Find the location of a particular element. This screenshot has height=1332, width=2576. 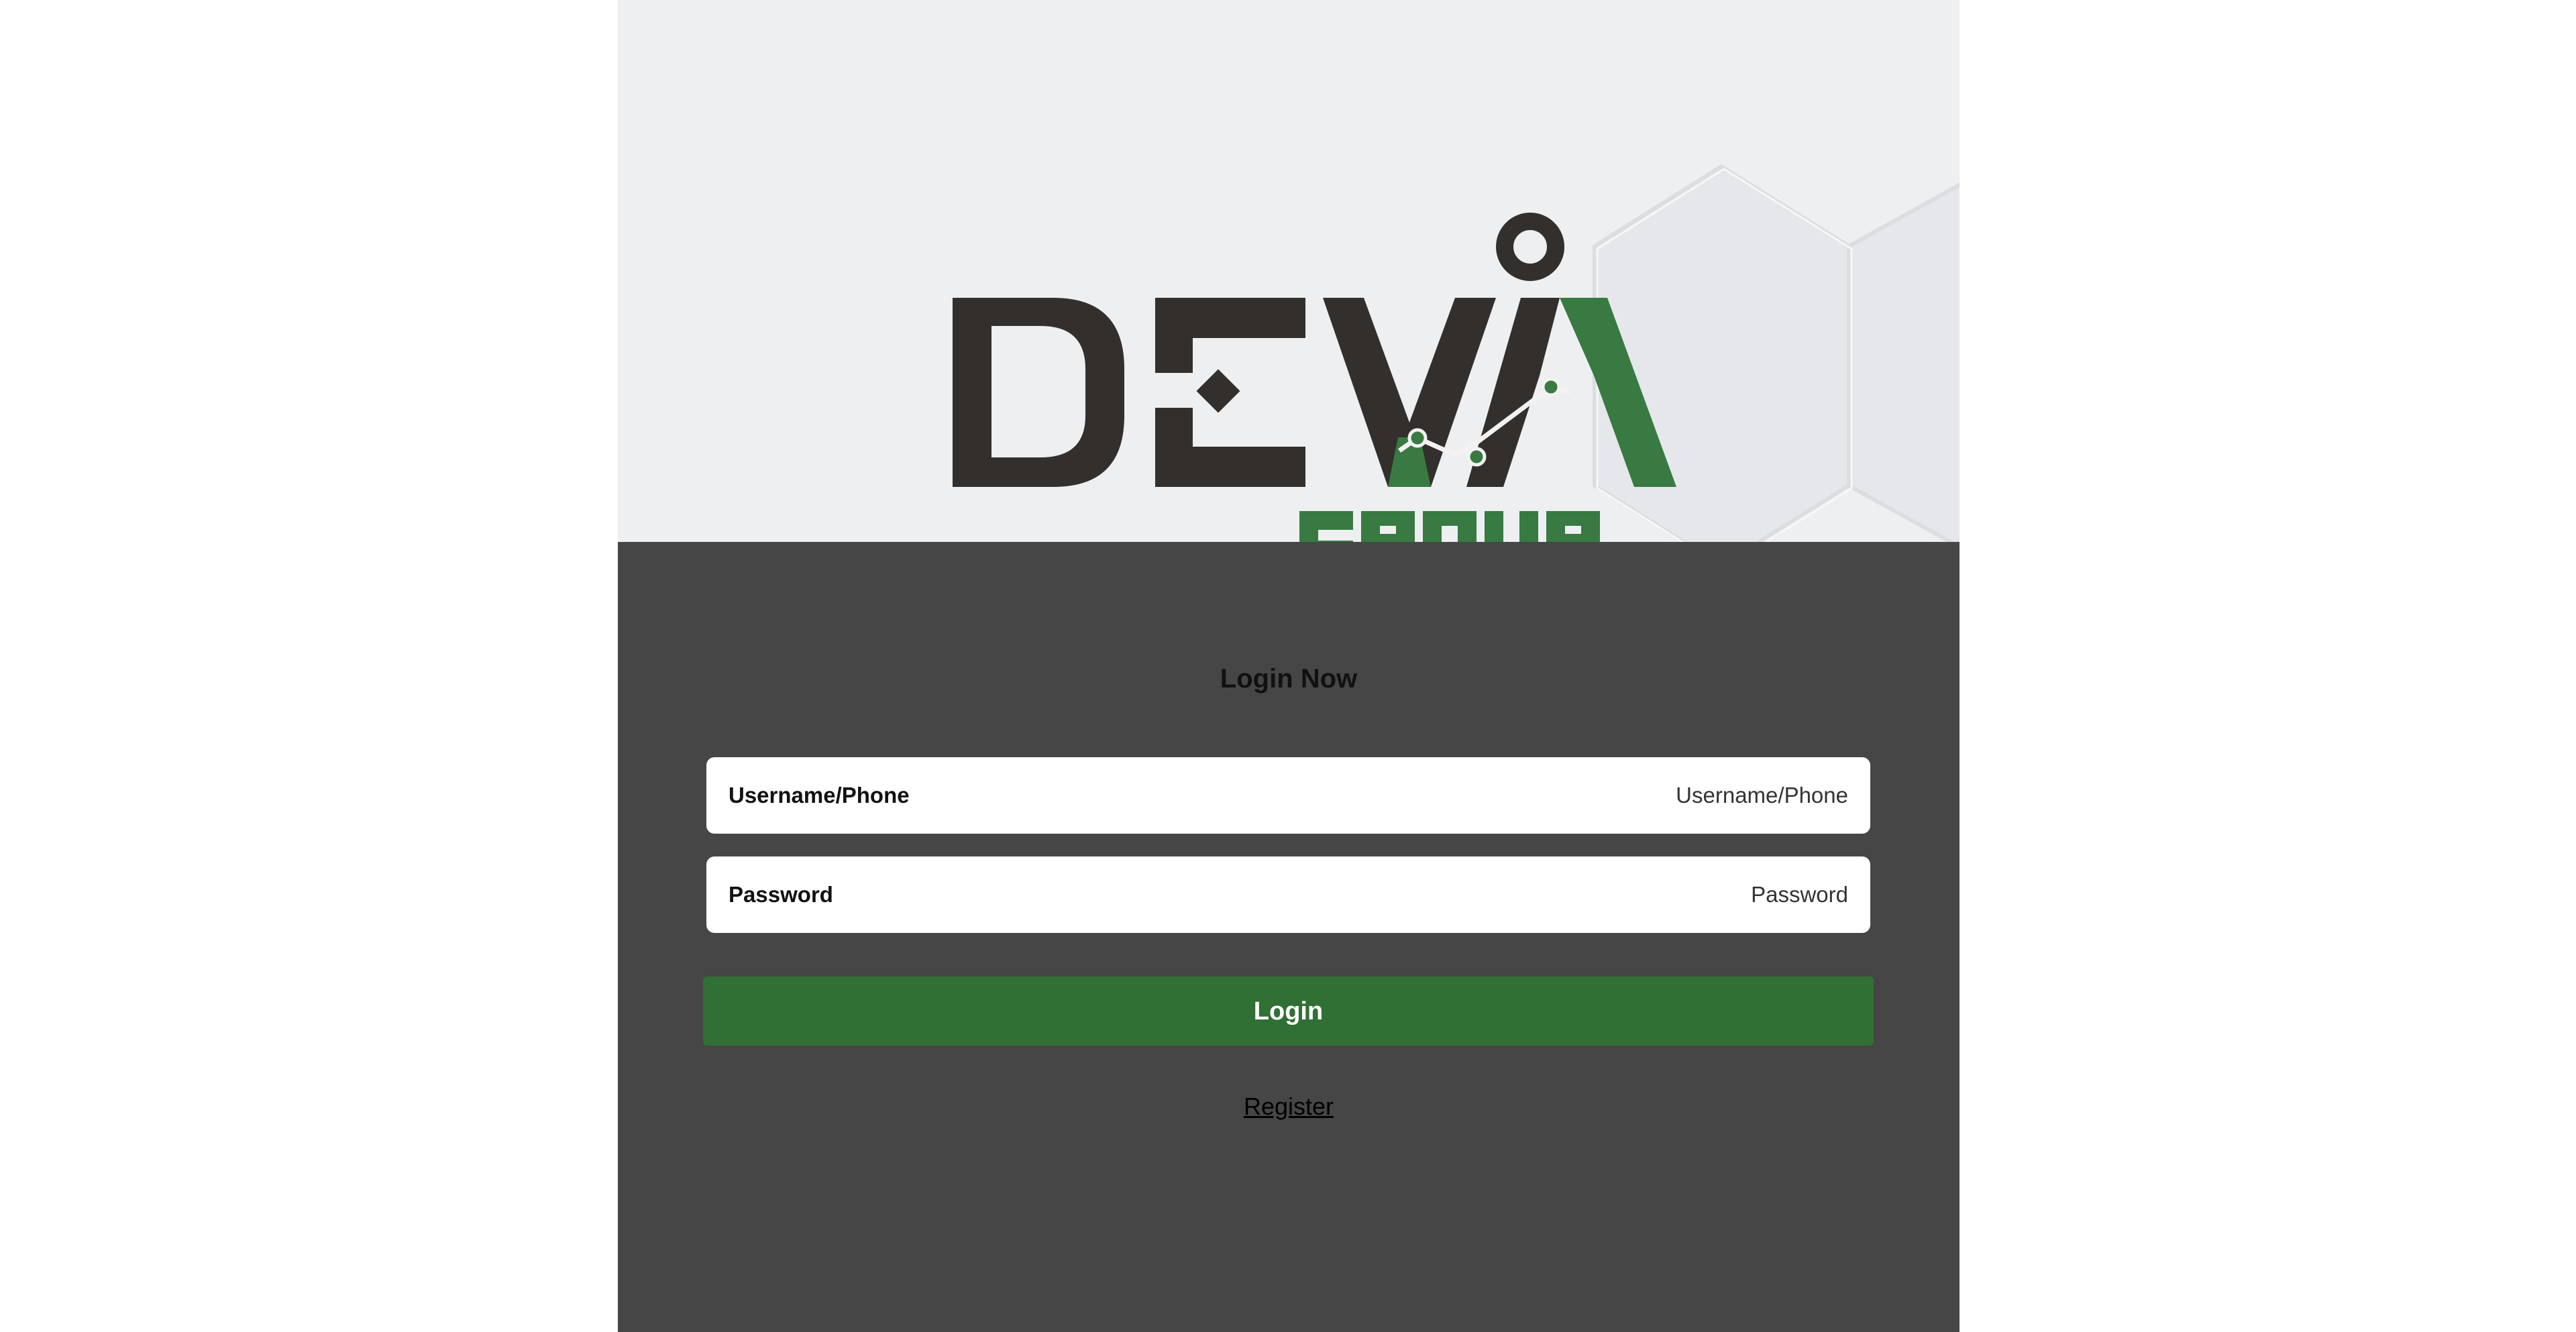

username-input is located at coordinates (1546, 796).